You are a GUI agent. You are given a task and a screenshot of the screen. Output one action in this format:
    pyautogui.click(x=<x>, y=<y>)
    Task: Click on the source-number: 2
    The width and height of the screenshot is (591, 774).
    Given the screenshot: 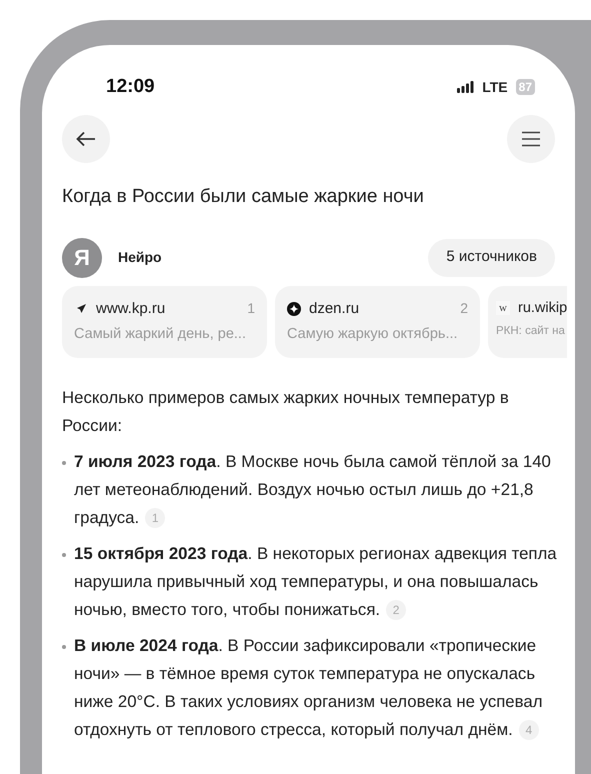 What is the action you would take?
    pyautogui.click(x=464, y=308)
    